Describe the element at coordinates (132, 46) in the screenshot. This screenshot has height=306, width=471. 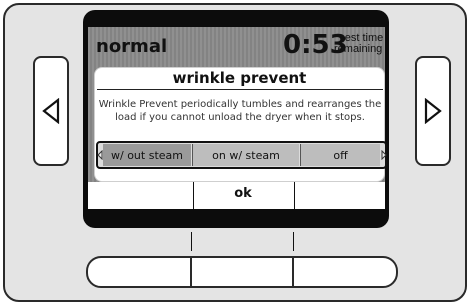
I see `cycle-mode-label: normal` at that location.